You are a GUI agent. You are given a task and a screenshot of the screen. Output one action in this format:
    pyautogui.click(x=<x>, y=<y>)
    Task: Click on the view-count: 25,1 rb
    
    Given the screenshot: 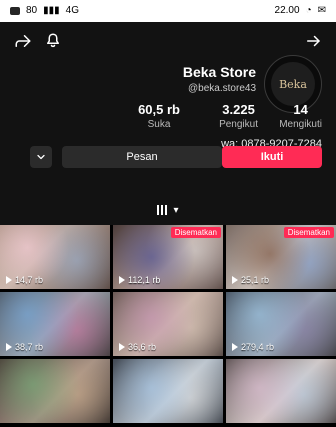 What is the action you would take?
    pyautogui.click(x=250, y=280)
    